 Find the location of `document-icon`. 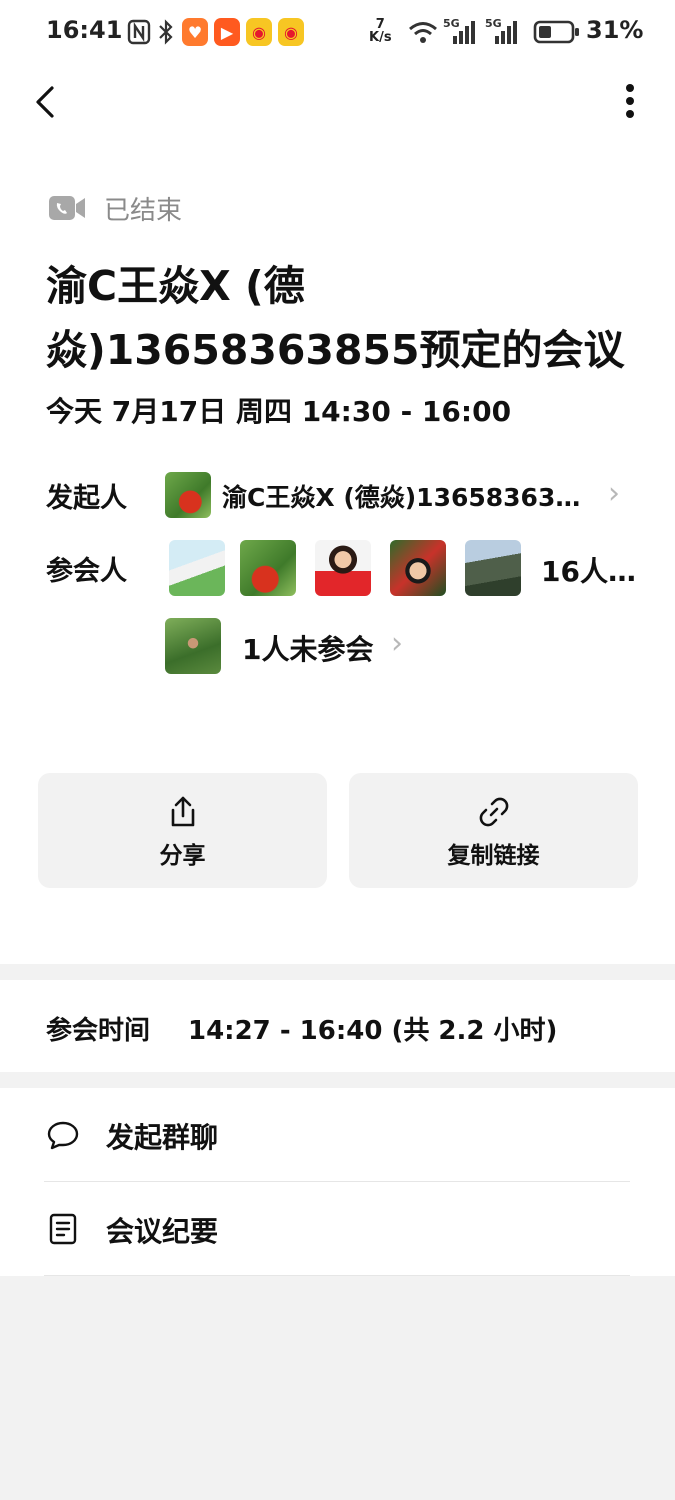

document-icon is located at coordinates (63, 1229).